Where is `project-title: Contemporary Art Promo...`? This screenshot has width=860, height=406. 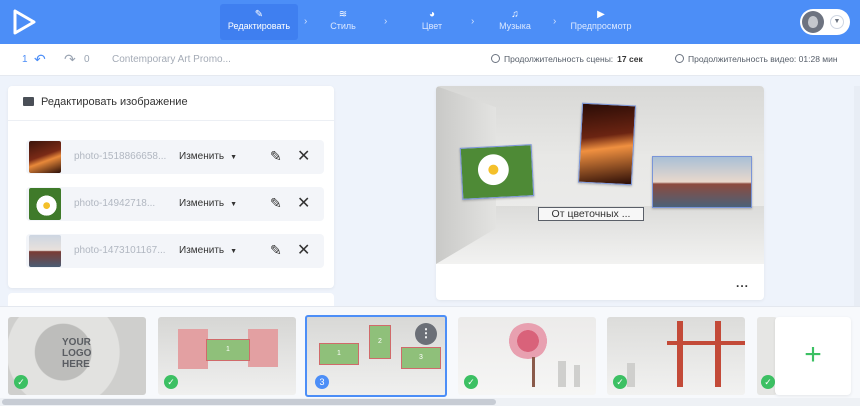
project-title: Contemporary Art Promo... is located at coordinates (171, 59).